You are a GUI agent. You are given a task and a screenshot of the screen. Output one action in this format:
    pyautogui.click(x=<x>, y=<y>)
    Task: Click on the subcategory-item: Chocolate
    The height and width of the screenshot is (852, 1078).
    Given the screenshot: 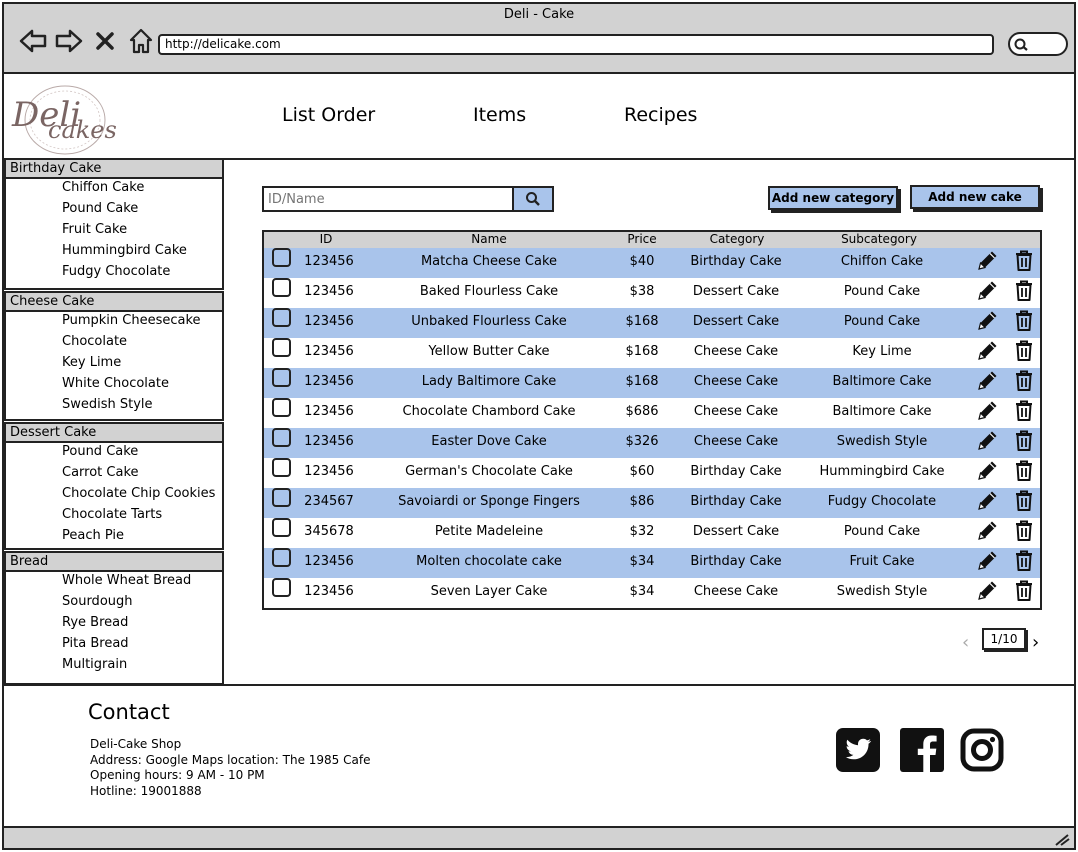 What is the action you would take?
    pyautogui.click(x=114, y=343)
    